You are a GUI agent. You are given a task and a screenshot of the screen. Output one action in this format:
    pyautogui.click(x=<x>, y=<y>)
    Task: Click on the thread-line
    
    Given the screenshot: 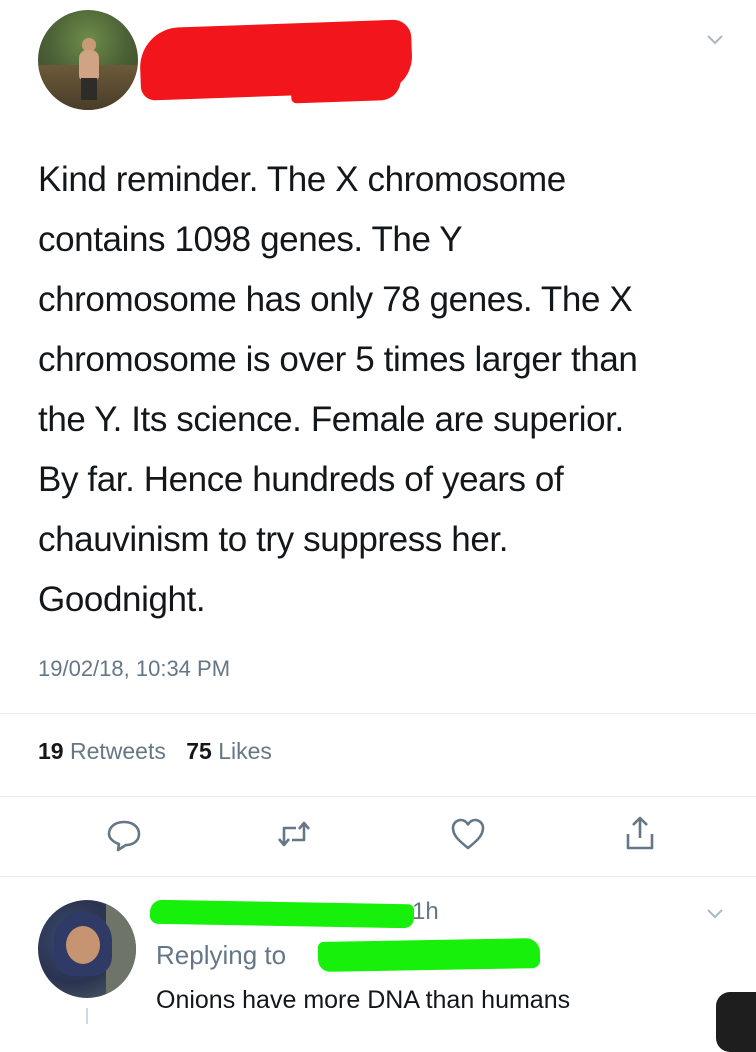 What is the action you would take?
    pyautogui.click(x=87, y=1016)
    